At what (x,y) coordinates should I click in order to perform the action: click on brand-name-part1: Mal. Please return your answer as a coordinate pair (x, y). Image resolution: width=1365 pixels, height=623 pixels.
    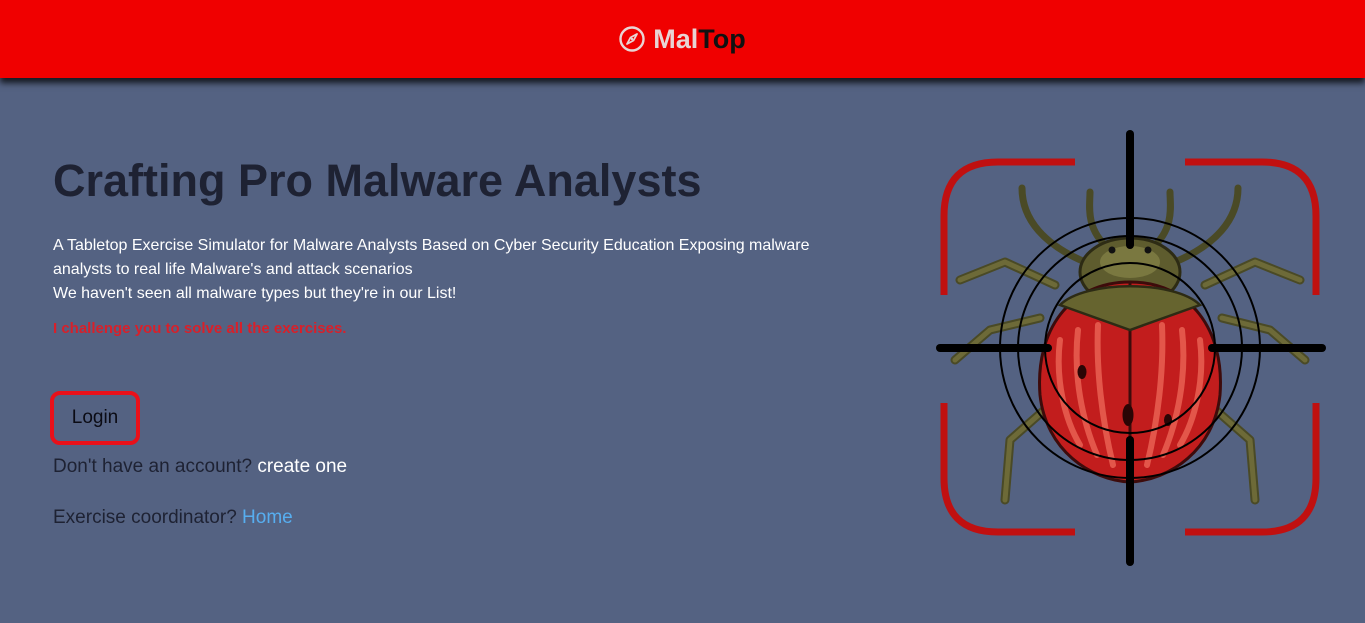
    Looking at the image, I should click on (676, 38).